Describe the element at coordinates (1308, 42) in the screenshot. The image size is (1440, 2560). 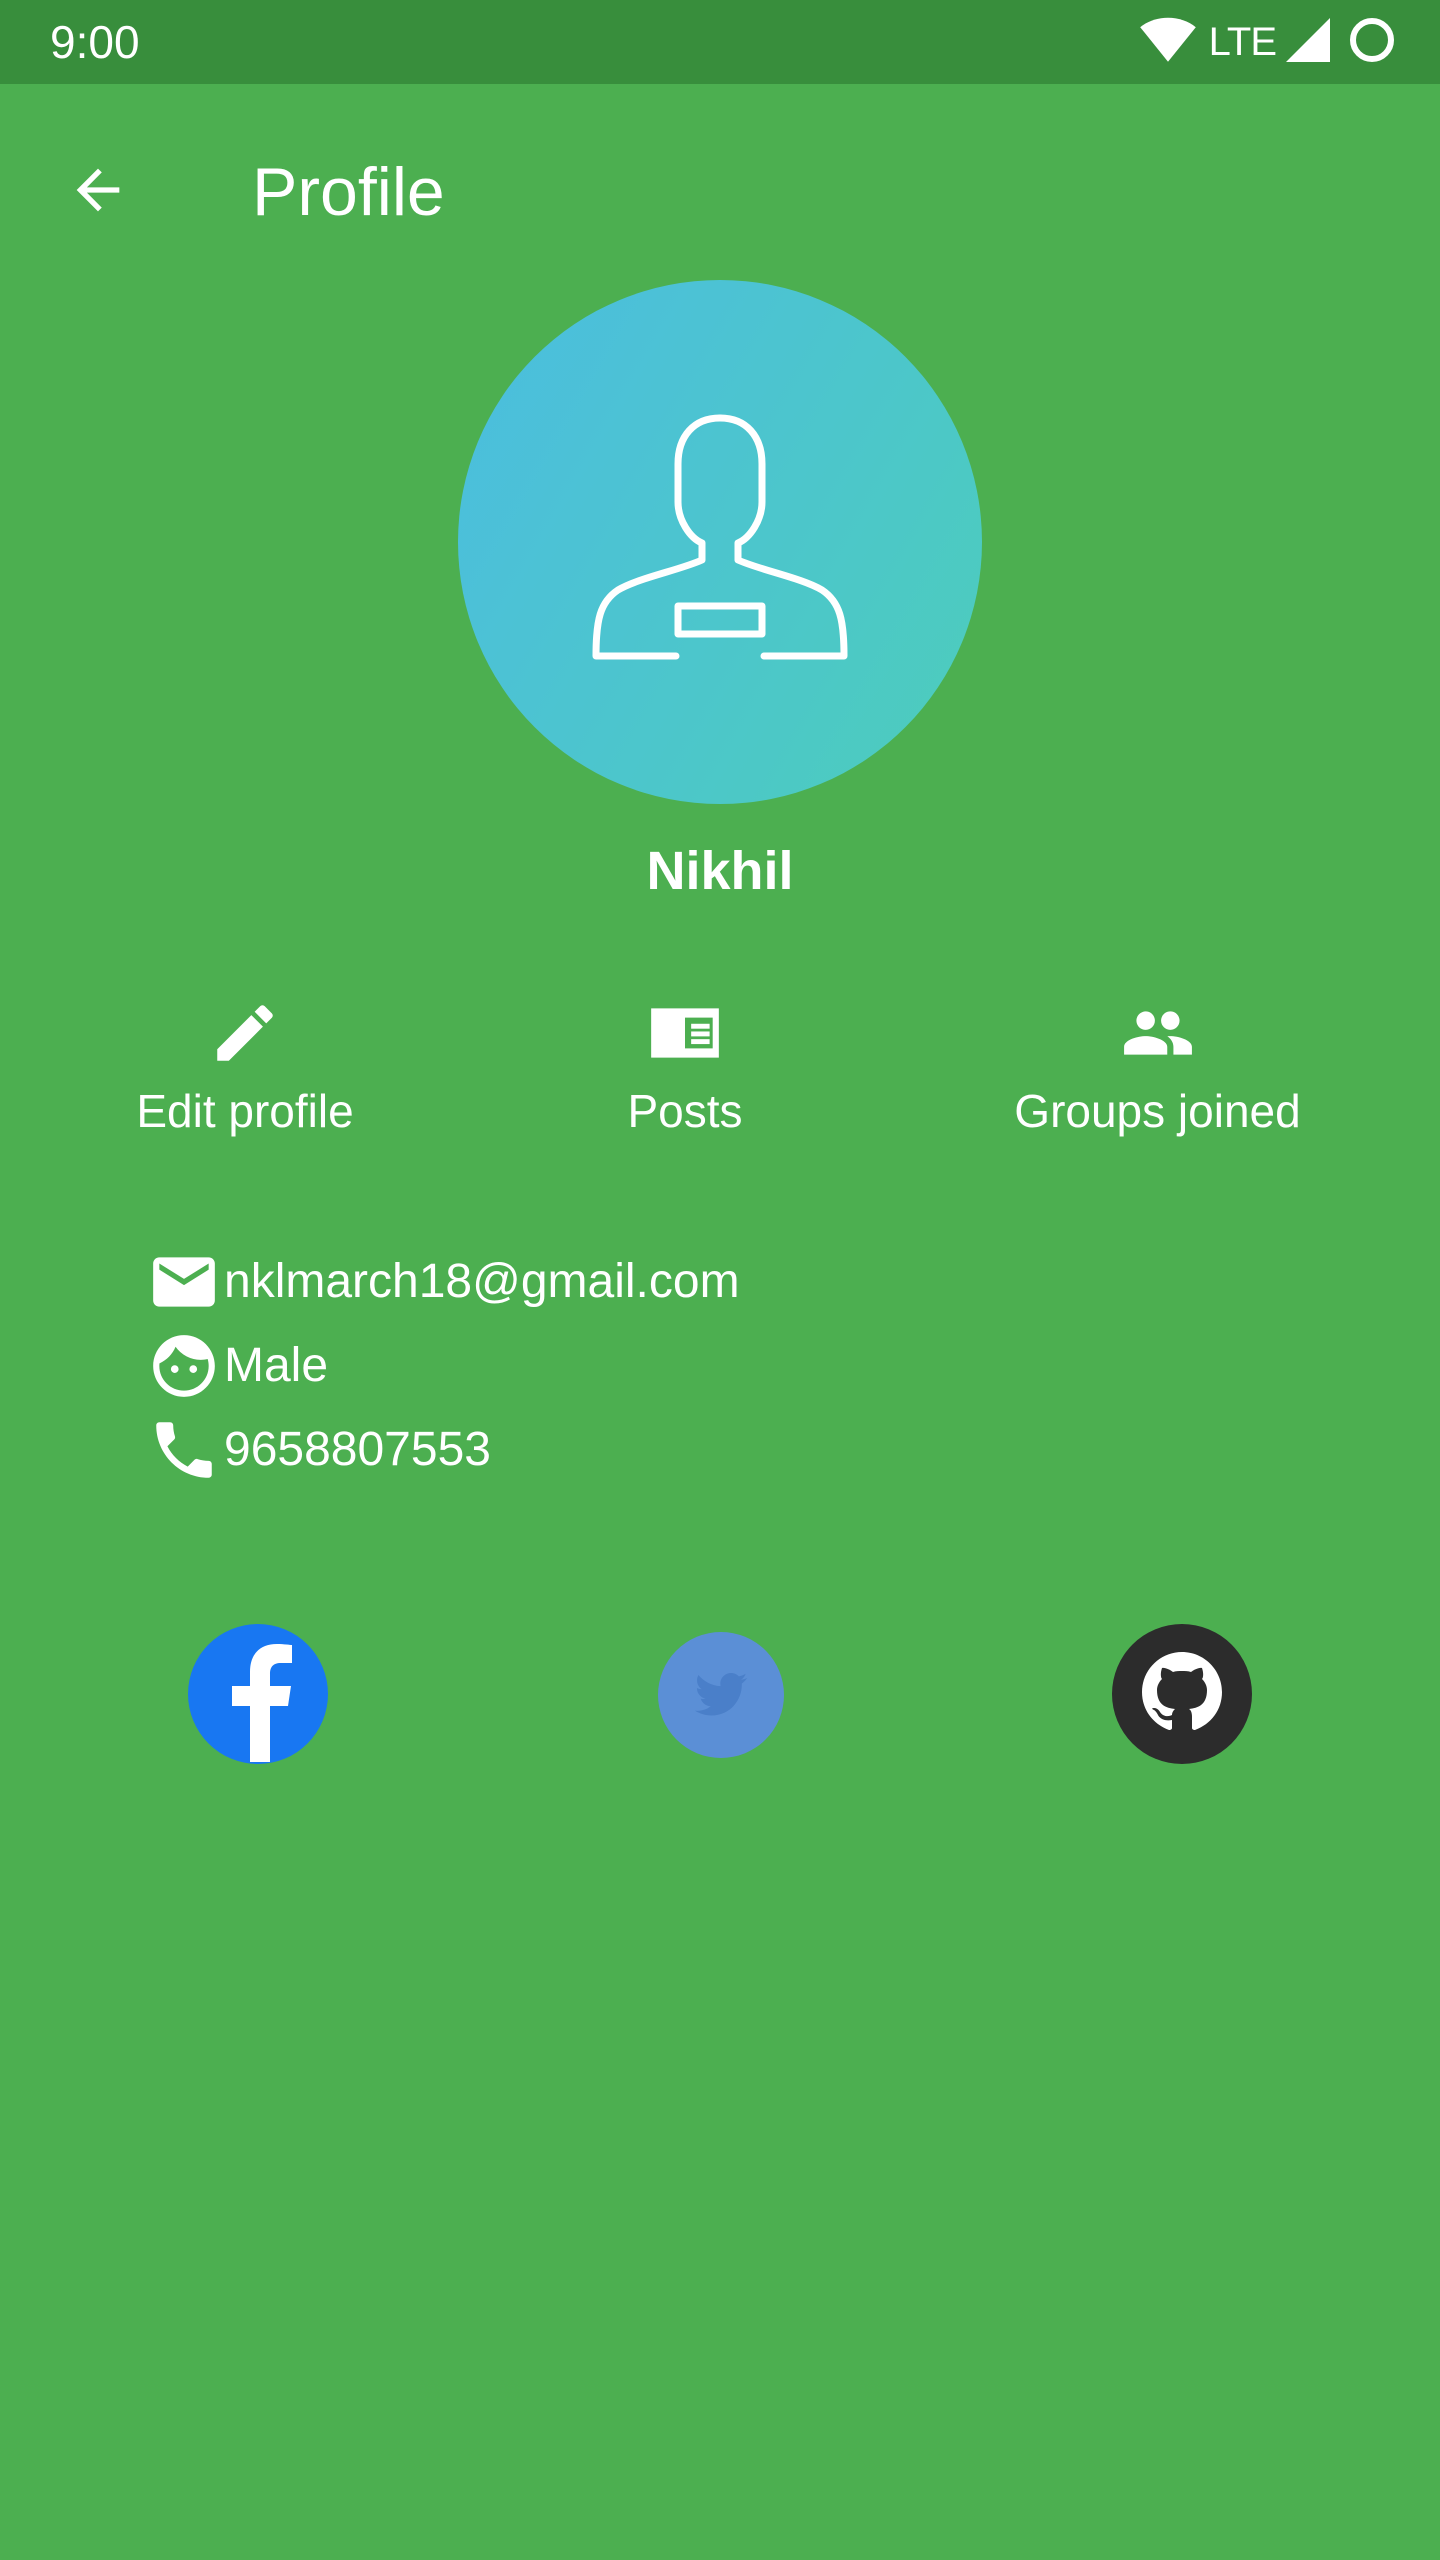
I see `cell-signal-icon` at that location.